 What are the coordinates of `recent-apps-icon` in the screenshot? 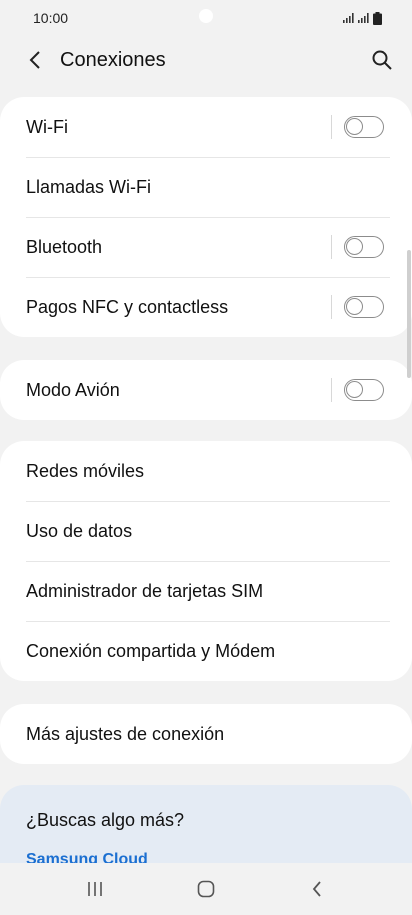 It's located at (95, 889).